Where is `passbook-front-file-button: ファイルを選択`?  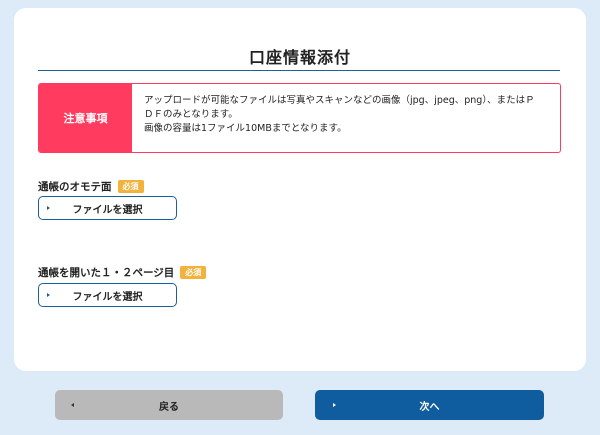 passbook-front-file-button: ファイルを選択 is located at coordinates (107, 208).